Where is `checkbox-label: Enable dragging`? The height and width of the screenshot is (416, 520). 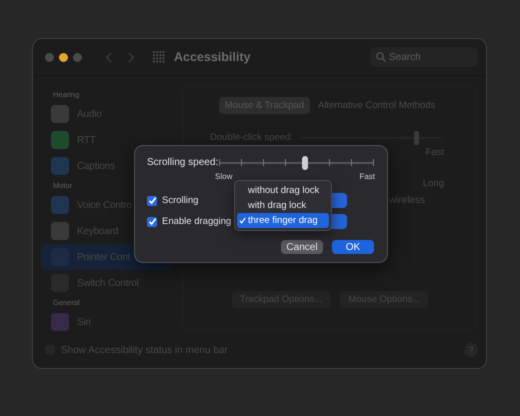 checkbox-label: Enable dragging is located at coordinates (197, 221).